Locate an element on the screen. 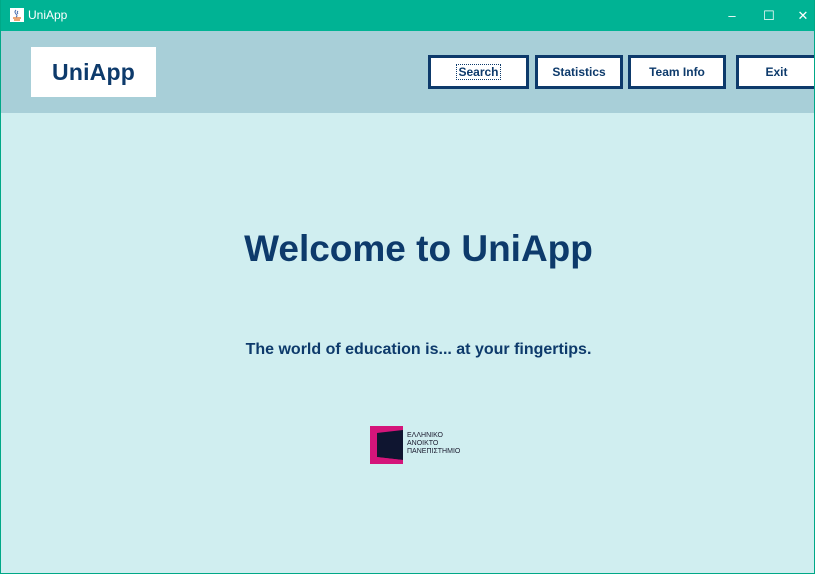 The width and height of the screenshot is (815, 574). minimize-button: – is located at coordinates (732, 15).